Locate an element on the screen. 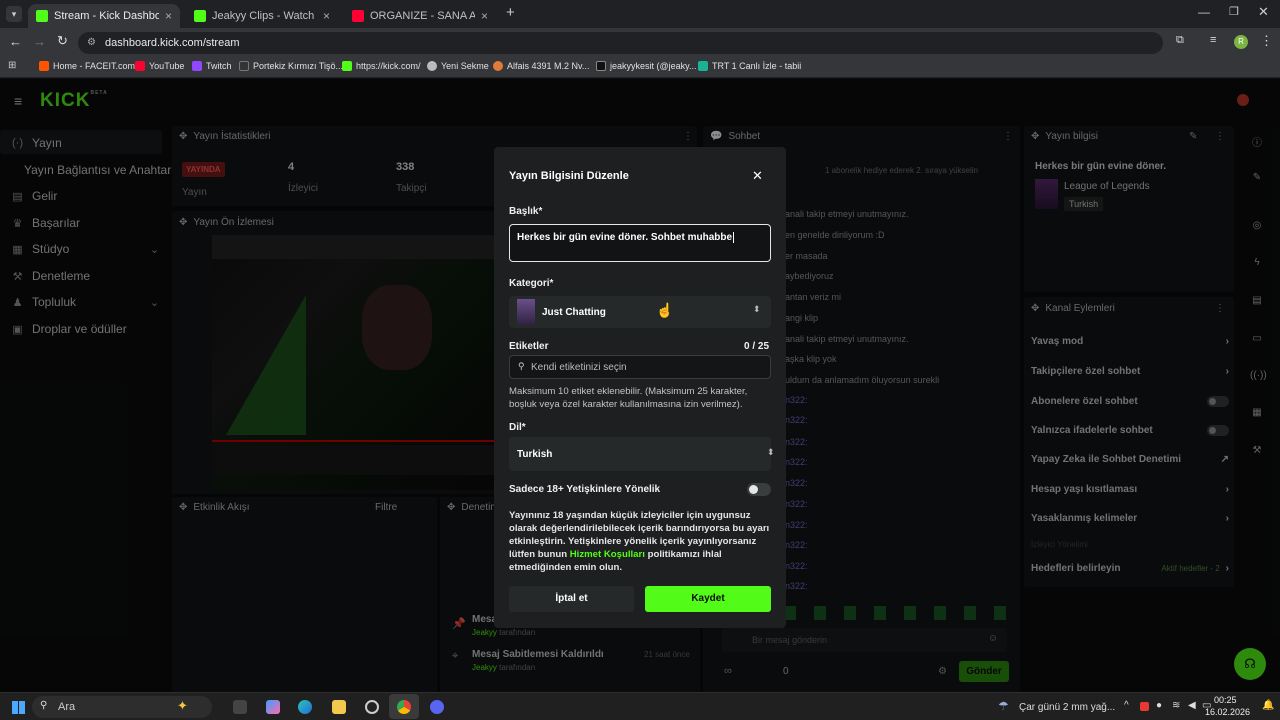 Image resolution: width=1280 pixels, height=720 pixels. media-icon: ≡ is located at coordinates (1213, 40).